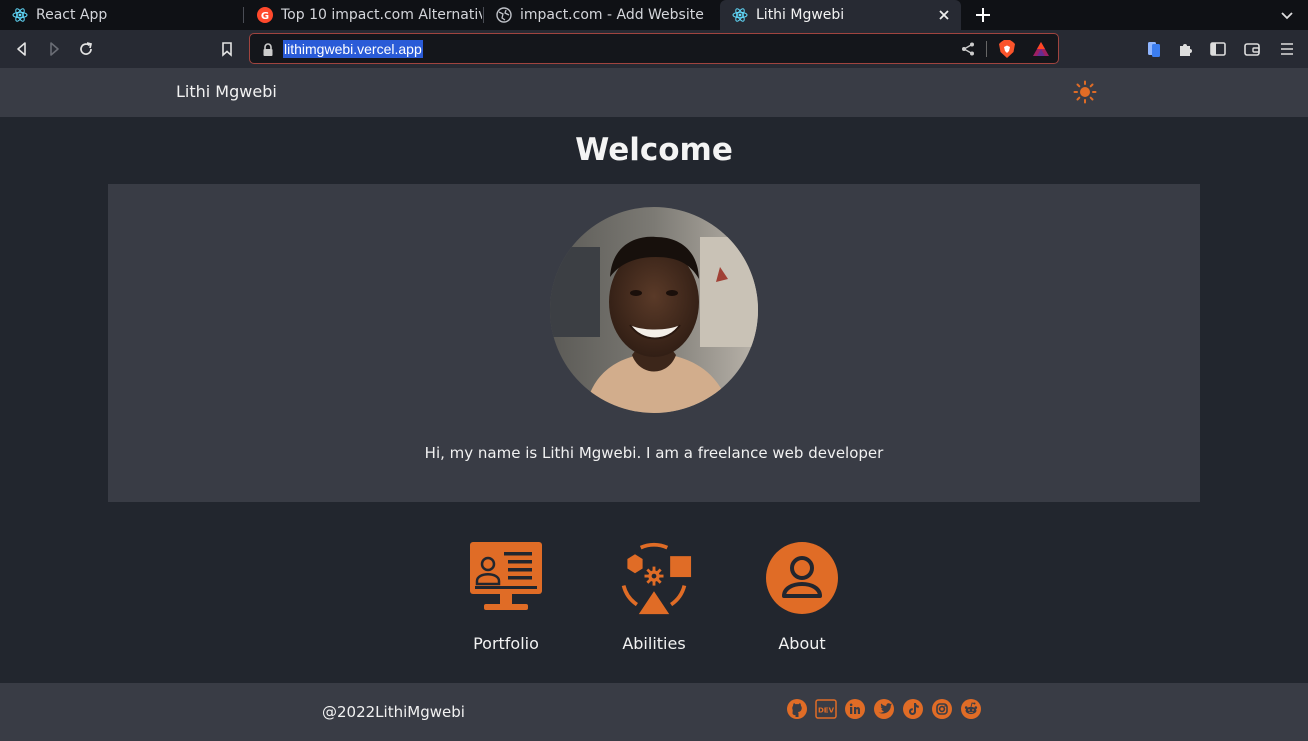 The width and height of the screenshot is (1308, 741). What do you see at coordinates (86, 49) in the screenshot?
I see `reload-button` at bounding box center [86, 49].